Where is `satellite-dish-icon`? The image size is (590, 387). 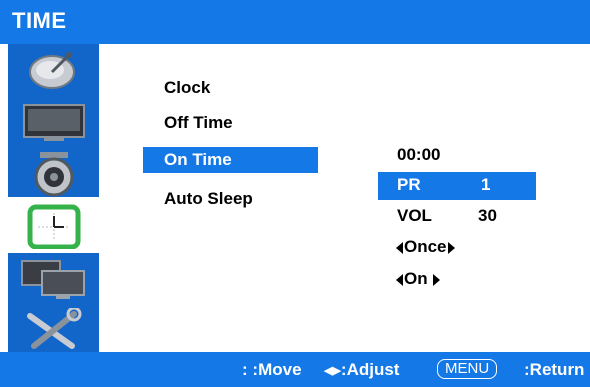
satellite-dish-icon is located at coordinates (52, 70).